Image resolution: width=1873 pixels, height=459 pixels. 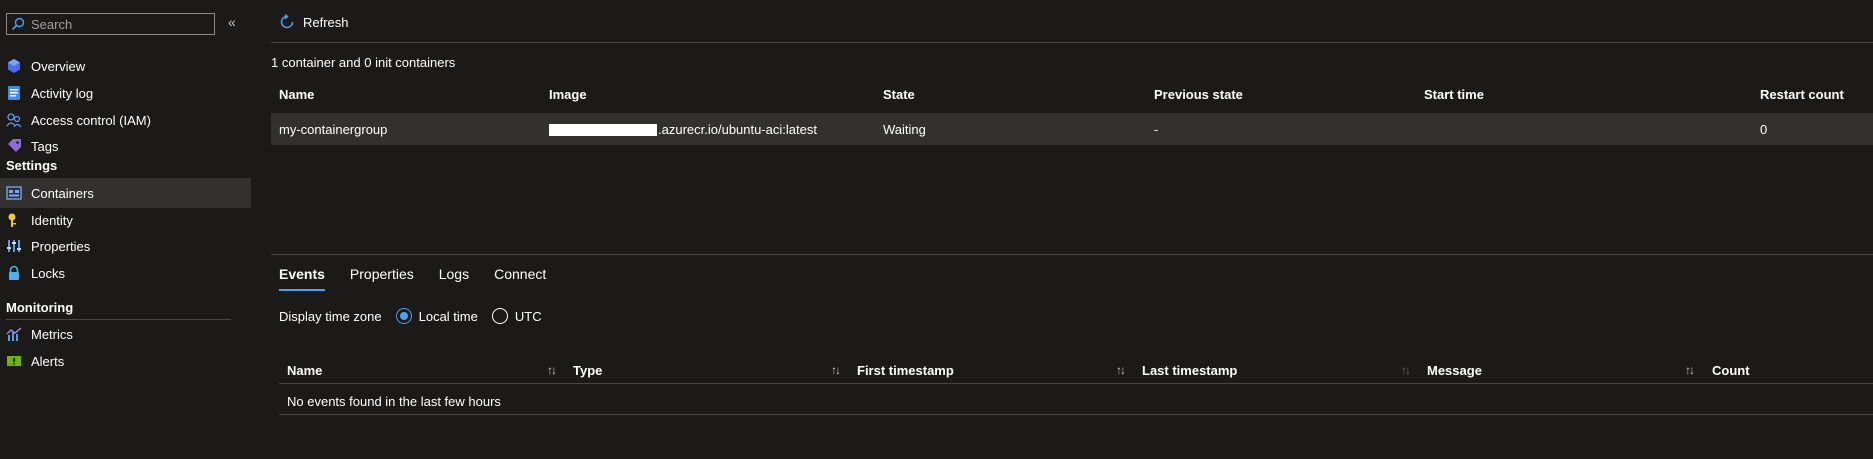 What do you see at coordinates (125, 361) in the screenshot?
I see `sidebar-item-alerts: Alerts` at bounding box center [125, 361].